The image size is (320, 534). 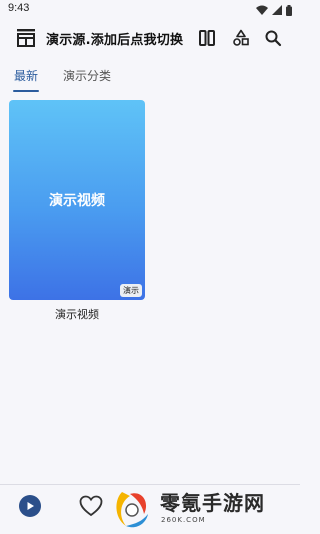 I want to click on status-bar: 9:43, so click(x=150, y=10).